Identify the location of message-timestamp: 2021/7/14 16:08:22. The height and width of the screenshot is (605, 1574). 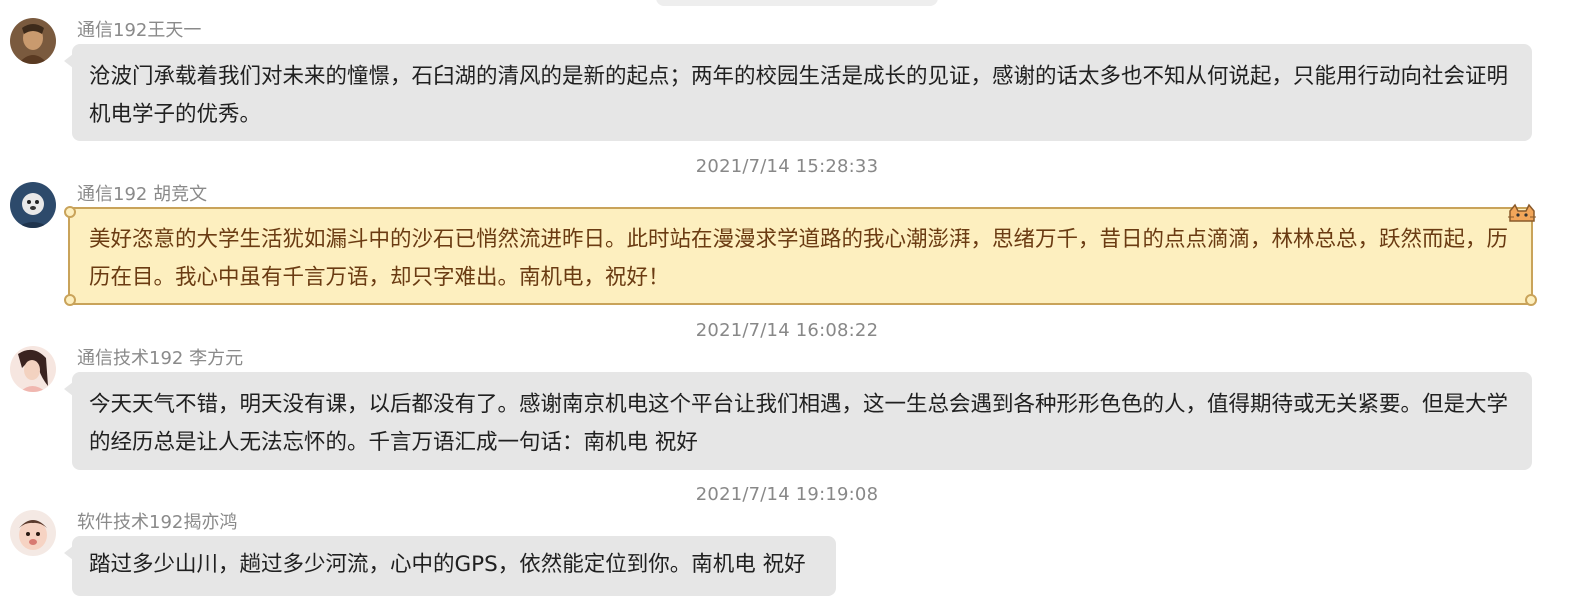
(787, 330).